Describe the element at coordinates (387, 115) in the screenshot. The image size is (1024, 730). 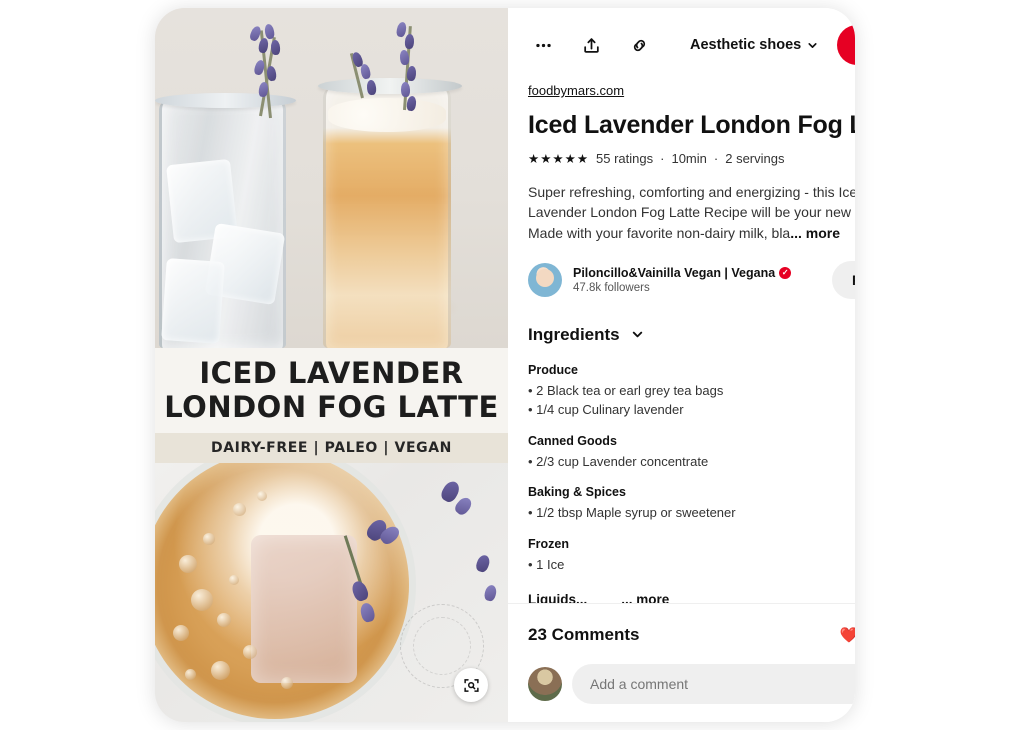
I see `milk-foam` at that location.